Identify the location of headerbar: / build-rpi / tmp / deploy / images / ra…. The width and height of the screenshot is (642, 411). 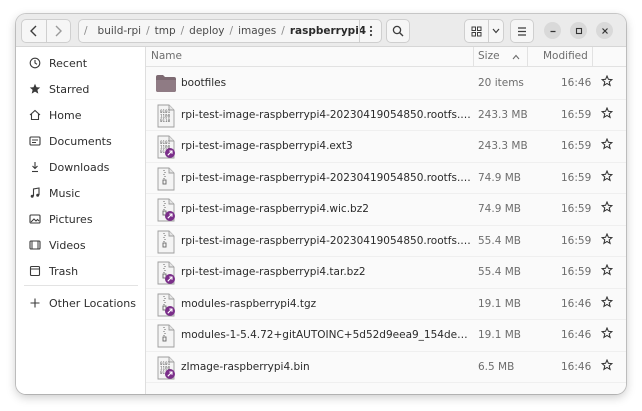
(321, 30).